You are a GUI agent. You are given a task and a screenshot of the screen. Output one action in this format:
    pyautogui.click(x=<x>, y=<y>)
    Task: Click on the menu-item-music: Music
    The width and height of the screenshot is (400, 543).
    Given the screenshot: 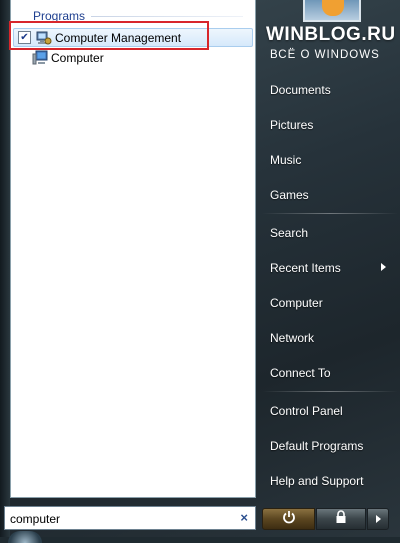 What is the action you would take?
    pyautogui.click(x=285, y=160)
    